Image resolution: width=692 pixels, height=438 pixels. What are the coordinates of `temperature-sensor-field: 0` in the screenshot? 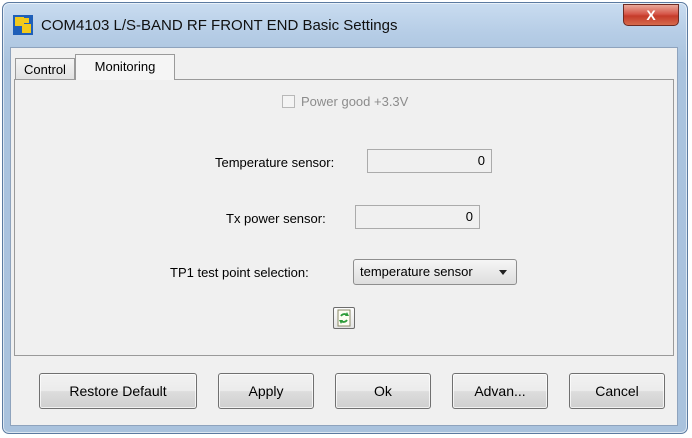 It's located at (429, 161).